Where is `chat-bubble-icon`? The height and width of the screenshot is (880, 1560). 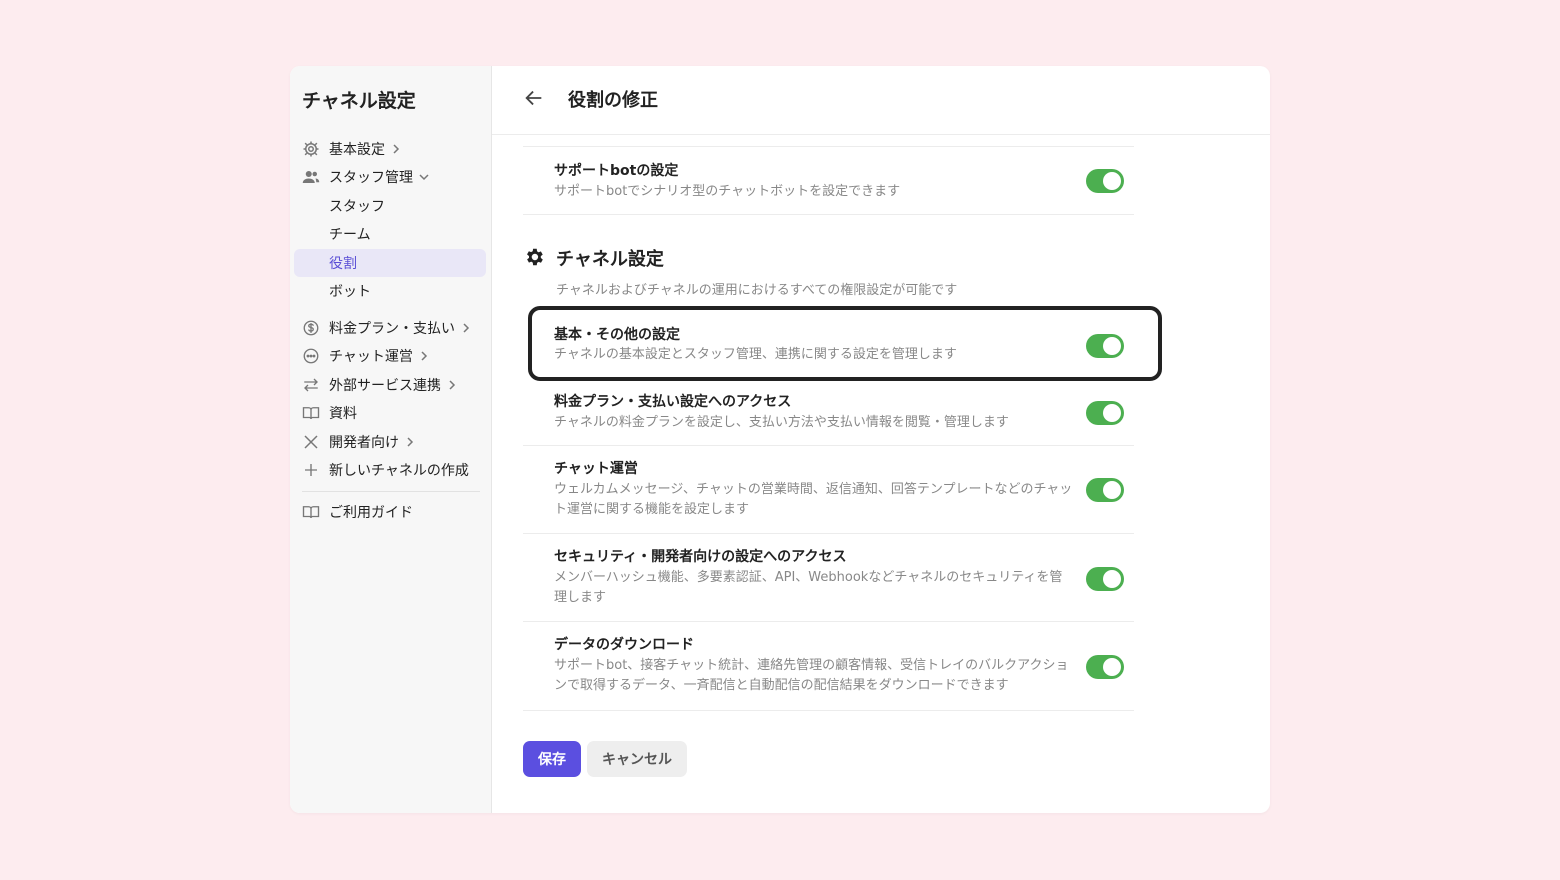
chat-bubble-icon is located at coordinates (311, 356).